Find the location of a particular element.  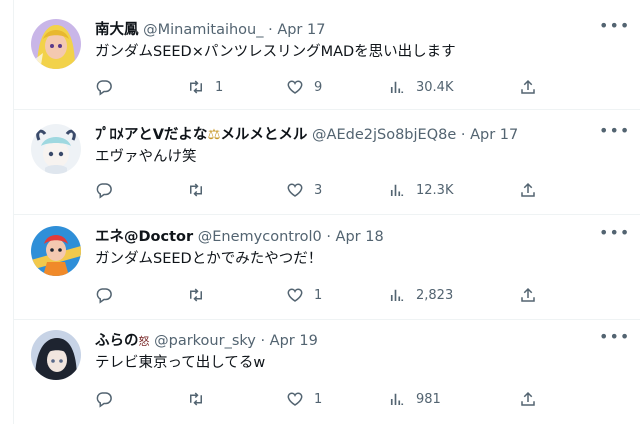

user-handle: @Enemycontrol0 is located at coordinates (260, 237).